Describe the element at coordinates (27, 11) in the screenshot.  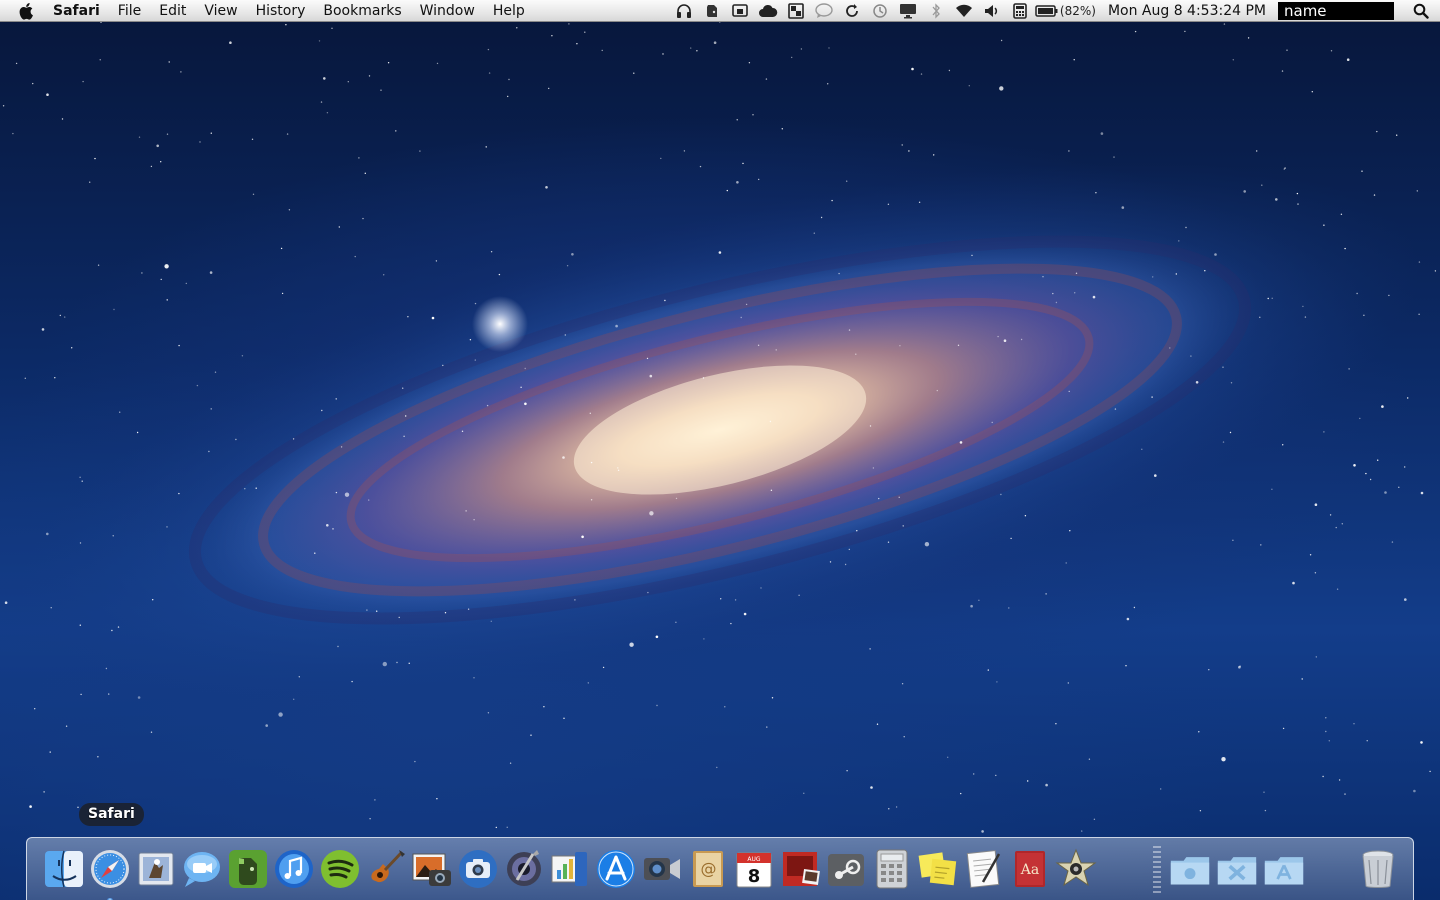
I see `apple-menu-icon` at that location.